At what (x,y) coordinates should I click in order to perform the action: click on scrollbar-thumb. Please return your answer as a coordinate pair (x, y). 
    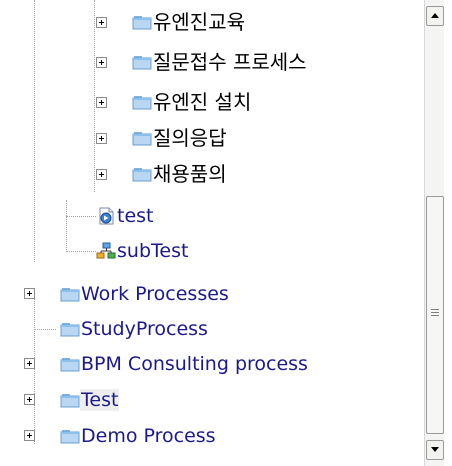
    Looking at the image, I should click on (435, 315).